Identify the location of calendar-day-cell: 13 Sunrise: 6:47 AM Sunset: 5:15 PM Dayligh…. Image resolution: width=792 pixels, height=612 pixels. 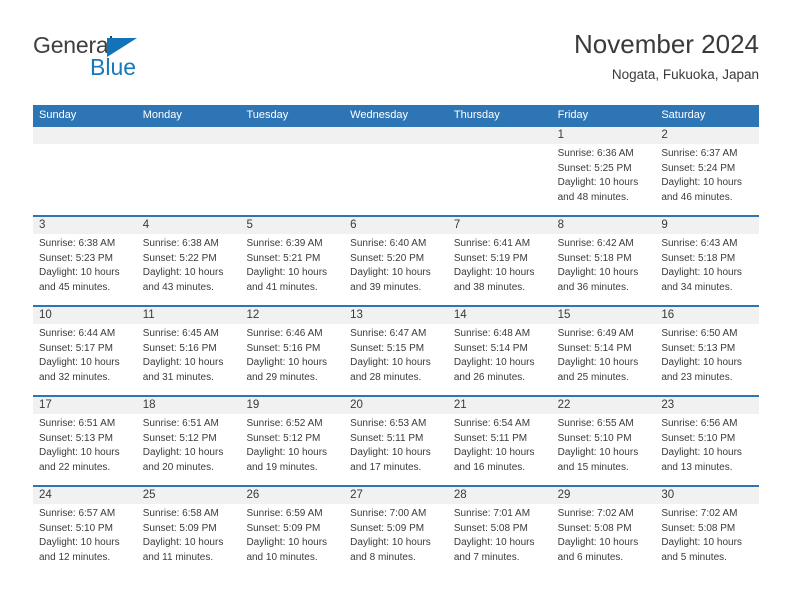
(396, 350).